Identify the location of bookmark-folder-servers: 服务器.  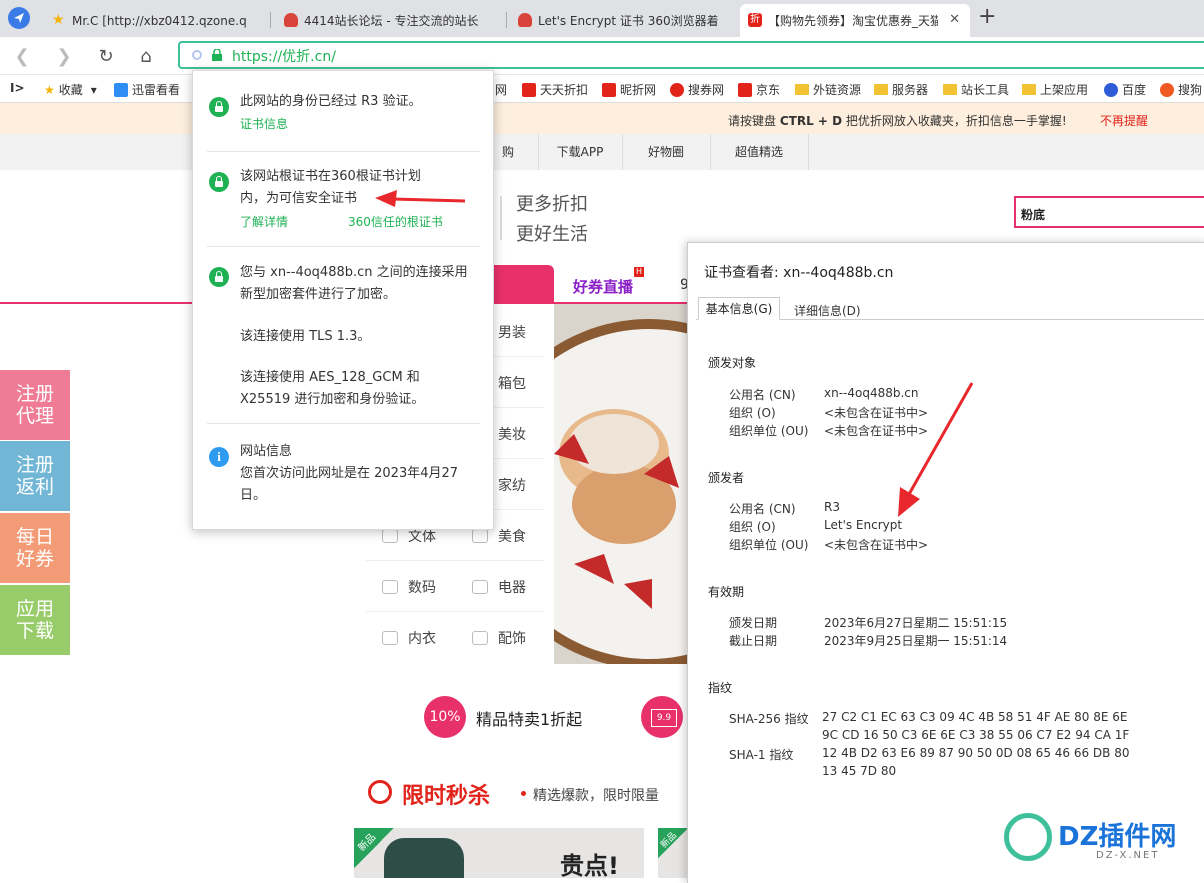
(901, 89).